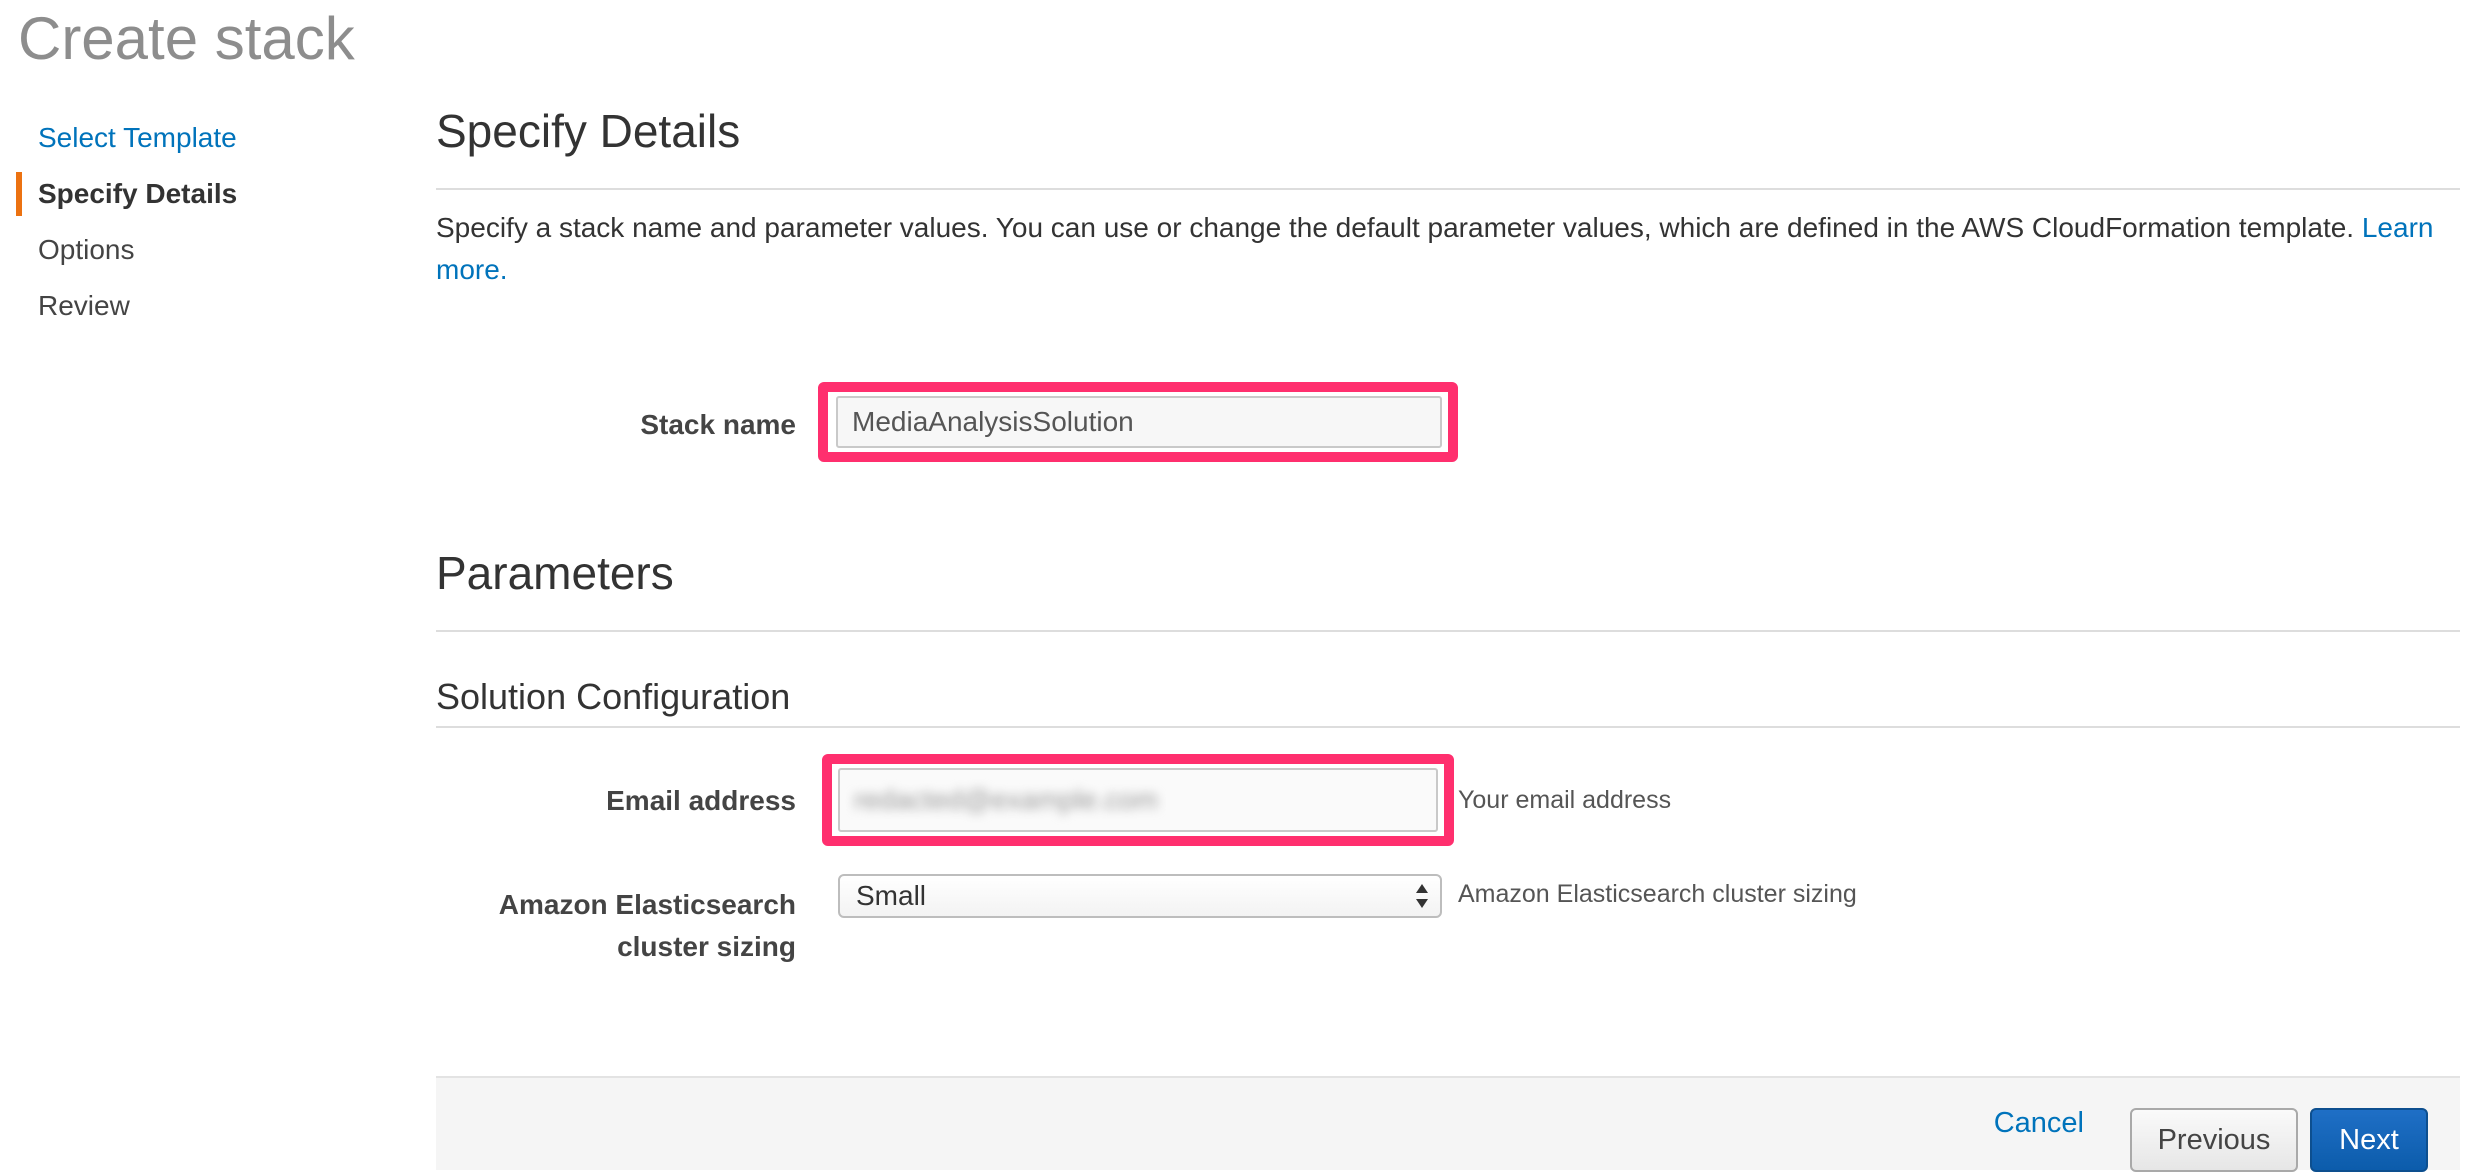 This screenshot has width=2484, height=1172. What do you see at coordinates (186, 38) in the screenshot?
I see `page-title: Create stack` at bounding box center [186, 38].